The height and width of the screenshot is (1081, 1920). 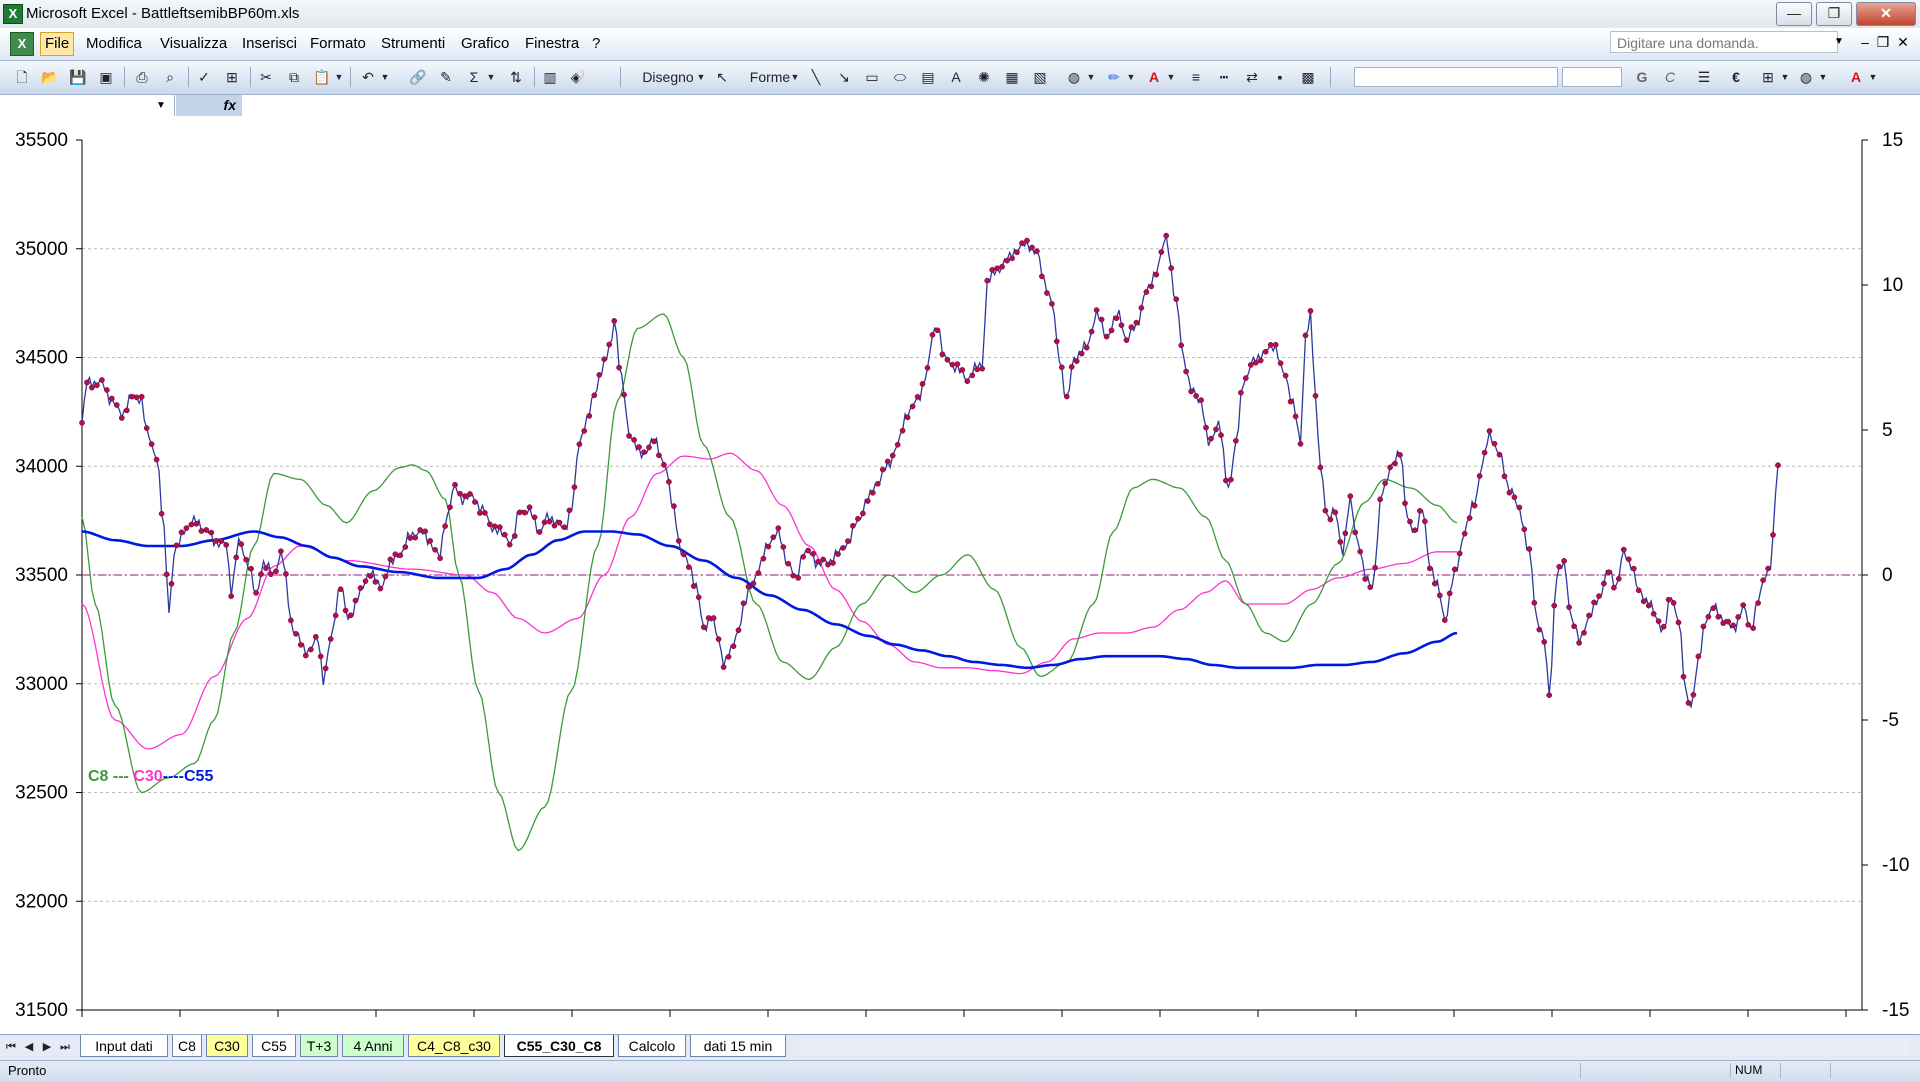 What do you see at coordinates (1704, 77) in the screenshot?
I see `align-icon: ☰` at bounding box center [1704, 77].